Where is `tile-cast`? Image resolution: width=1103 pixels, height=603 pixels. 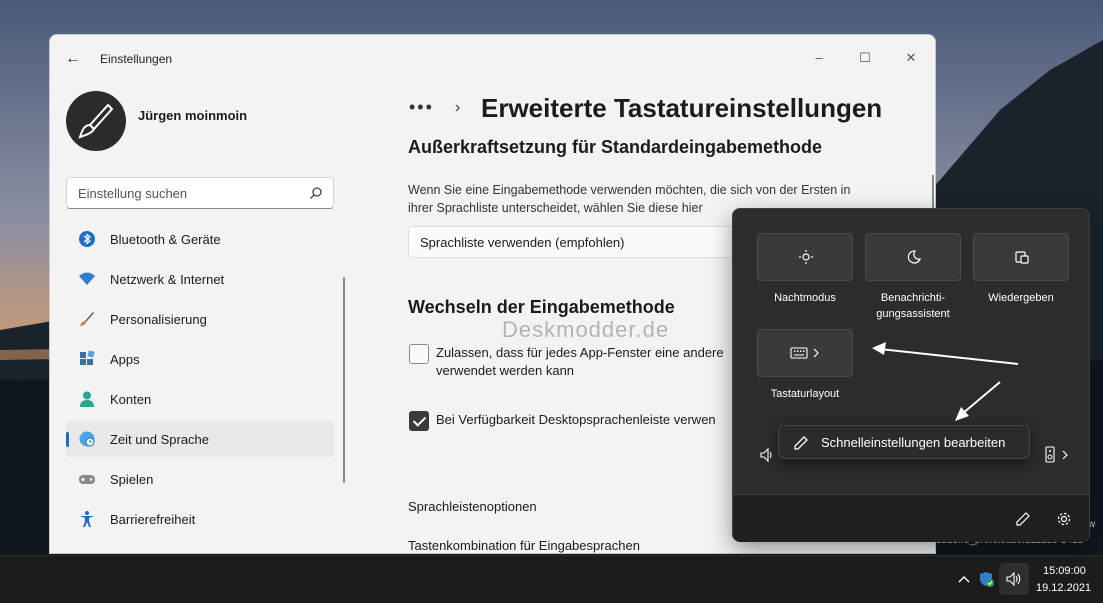 tile-cast is located at coordinates (1021, 257).